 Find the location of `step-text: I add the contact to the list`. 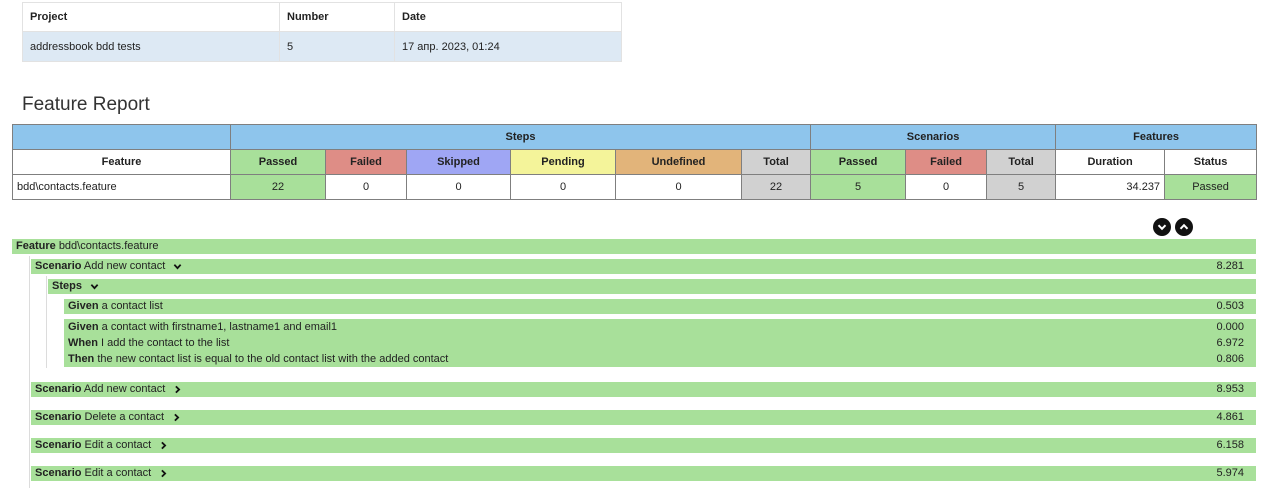

step-text: I add the contact to the list is located at coordinates (165, 343).